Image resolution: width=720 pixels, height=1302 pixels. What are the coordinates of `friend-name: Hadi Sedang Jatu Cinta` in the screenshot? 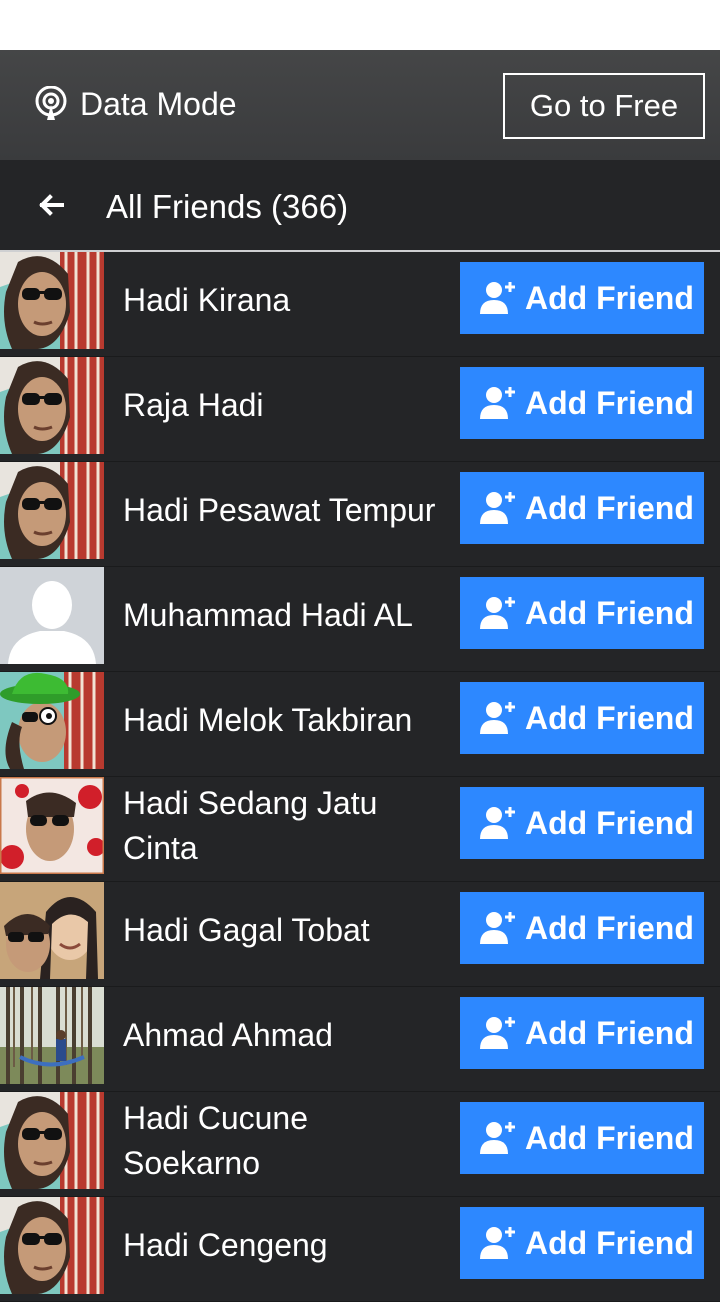 It's located at (283, 825).